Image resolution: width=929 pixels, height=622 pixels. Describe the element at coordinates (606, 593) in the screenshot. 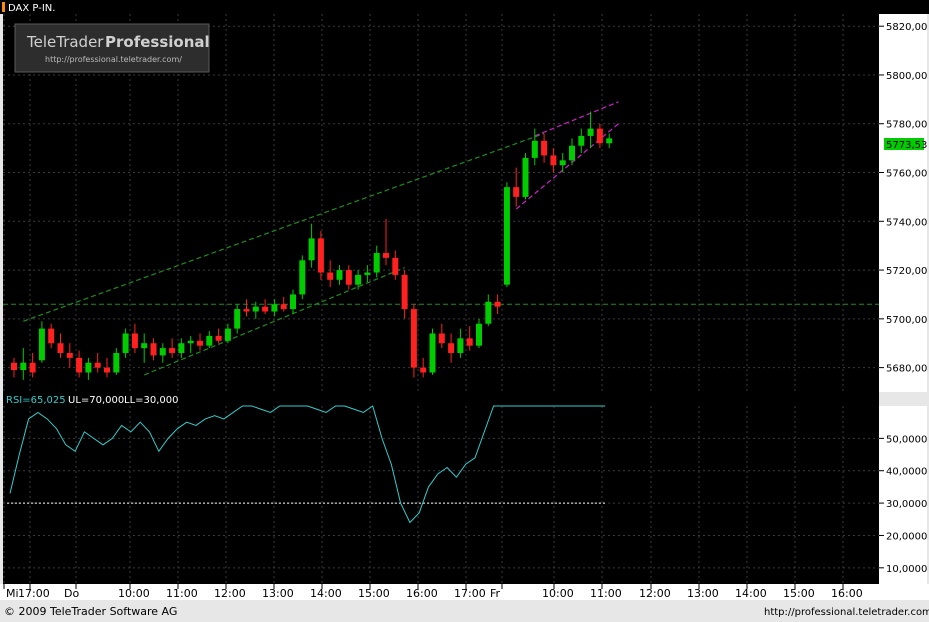

I see `time-tick-label: 11:00` at that location.